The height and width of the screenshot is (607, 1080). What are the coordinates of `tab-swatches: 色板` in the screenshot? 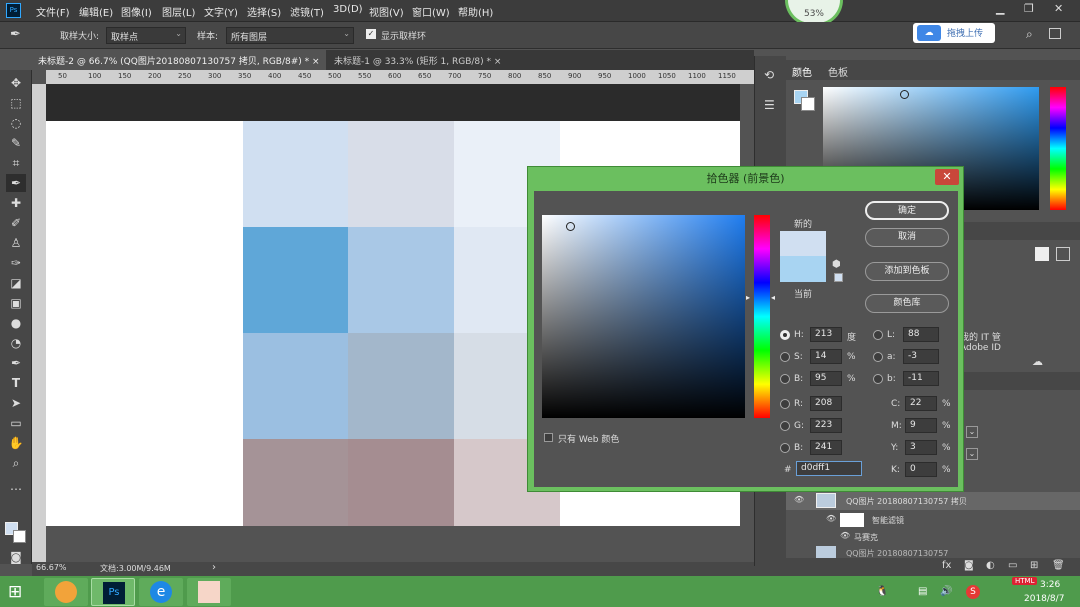 It's located at (838, 71).